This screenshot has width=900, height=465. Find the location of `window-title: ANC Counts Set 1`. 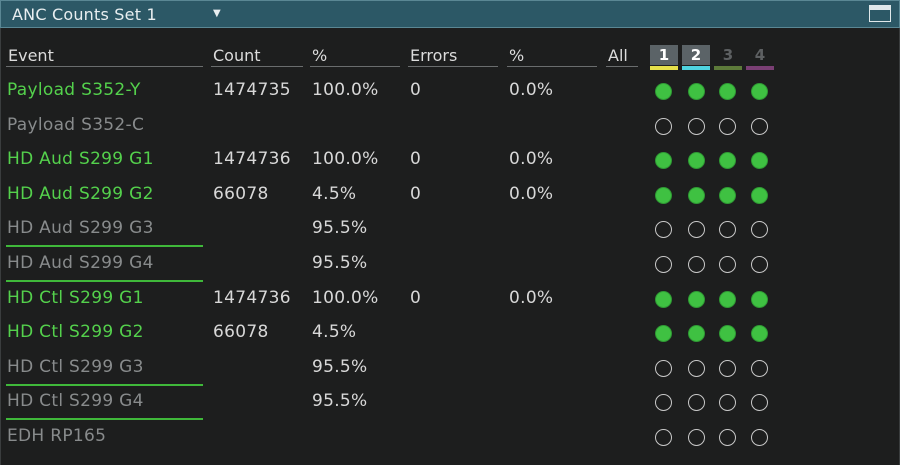

window-title: ANC Counts Set 1 is located at coordinates (84, 14).